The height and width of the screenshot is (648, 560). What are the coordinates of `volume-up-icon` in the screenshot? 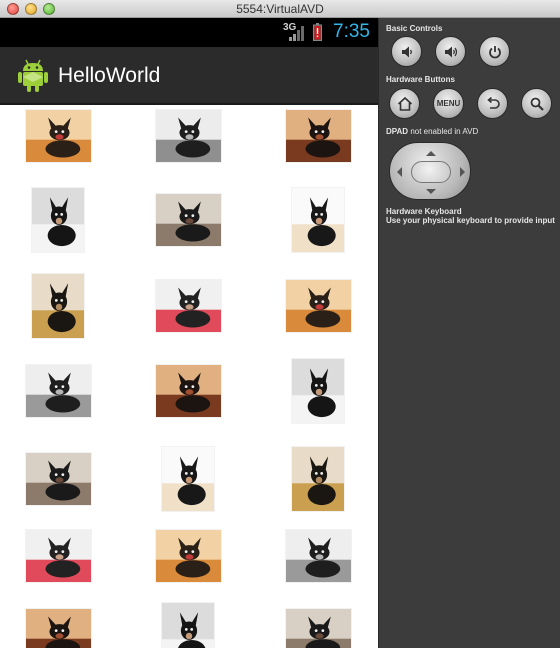 It's located at (450, 51).